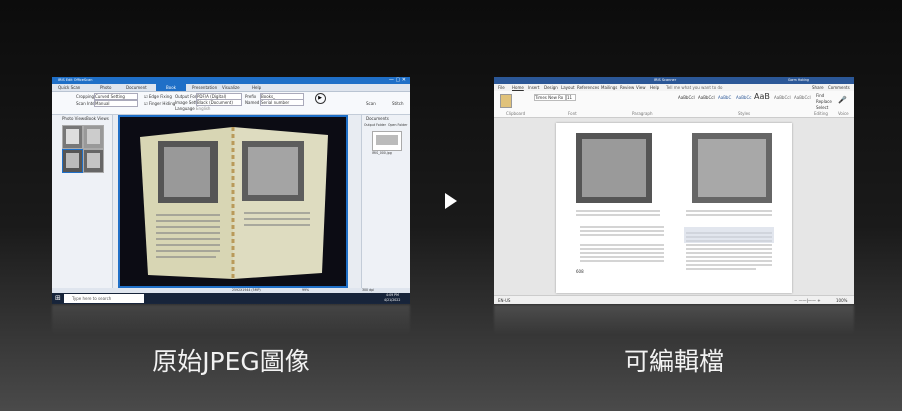 This screenshot has width=902, height=411. Describe the element at coordinates (397, 80) in the screenshot. I see `window-controls: — ▢ ✕` at that location.